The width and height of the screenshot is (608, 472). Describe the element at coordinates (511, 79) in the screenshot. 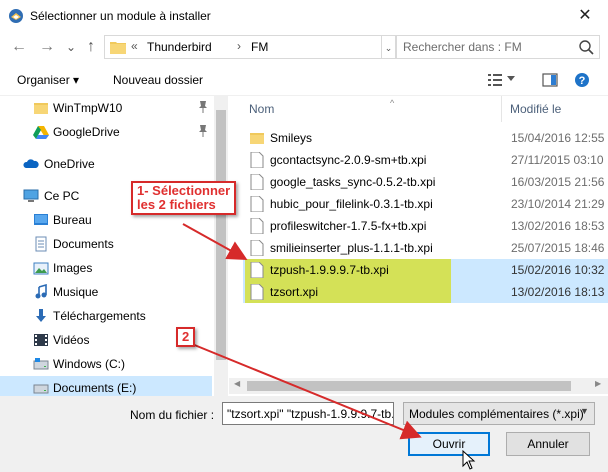

I see `view-chevron-down-icon` at that location.